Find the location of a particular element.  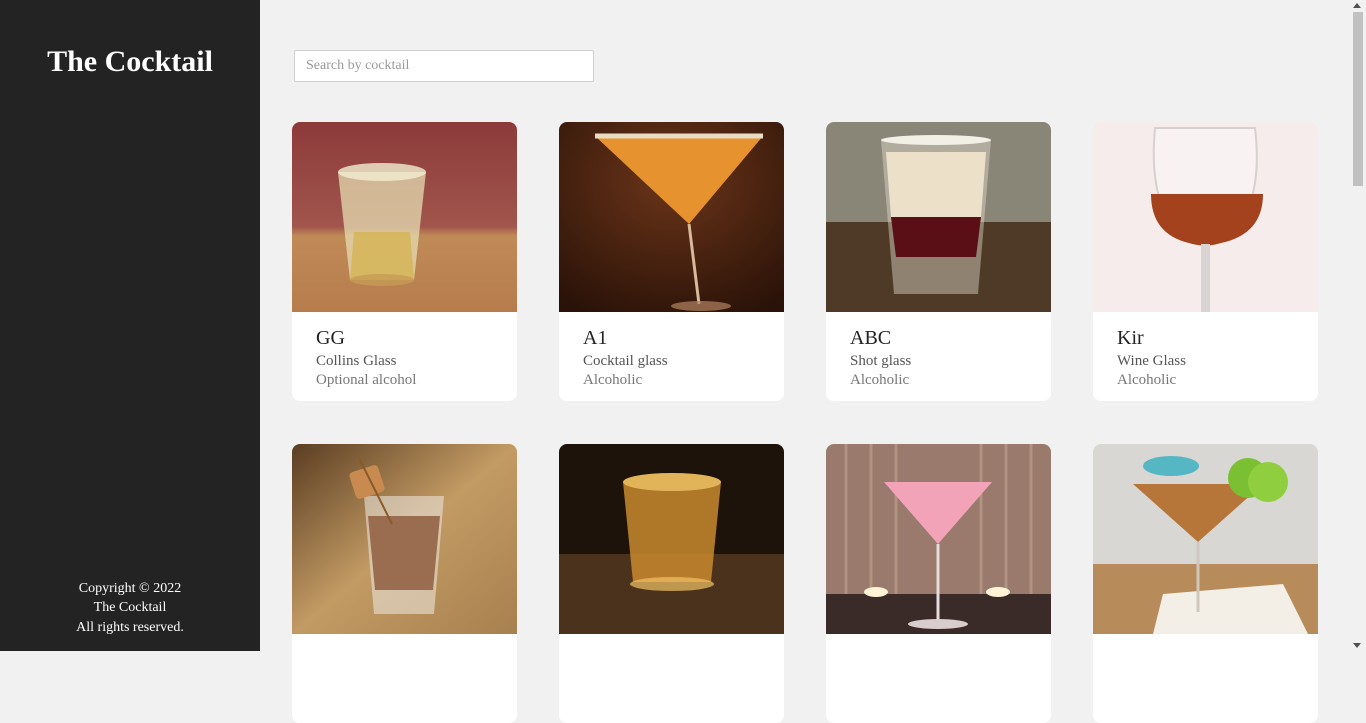

footer-brand: The Cocktail is located at coordinates (130, 607).